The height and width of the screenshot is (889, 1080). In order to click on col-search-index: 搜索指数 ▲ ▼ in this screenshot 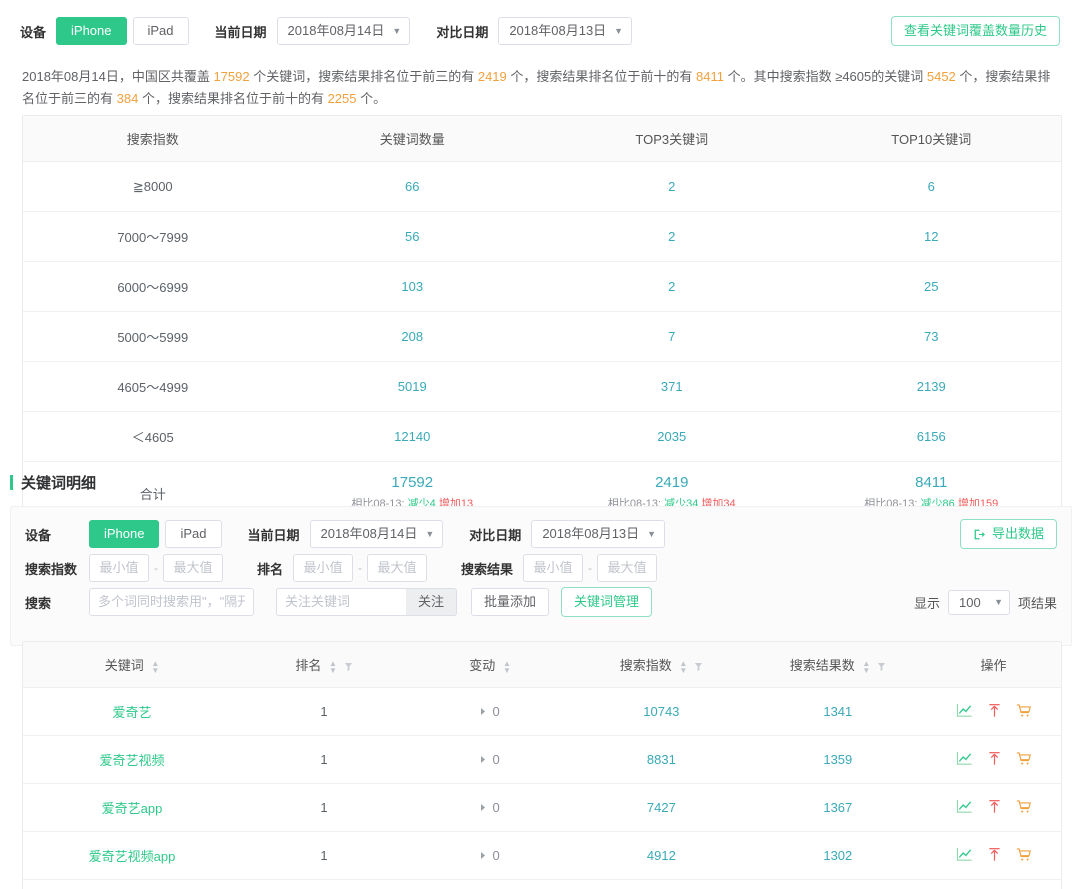, I will do `click(661, 665)`.